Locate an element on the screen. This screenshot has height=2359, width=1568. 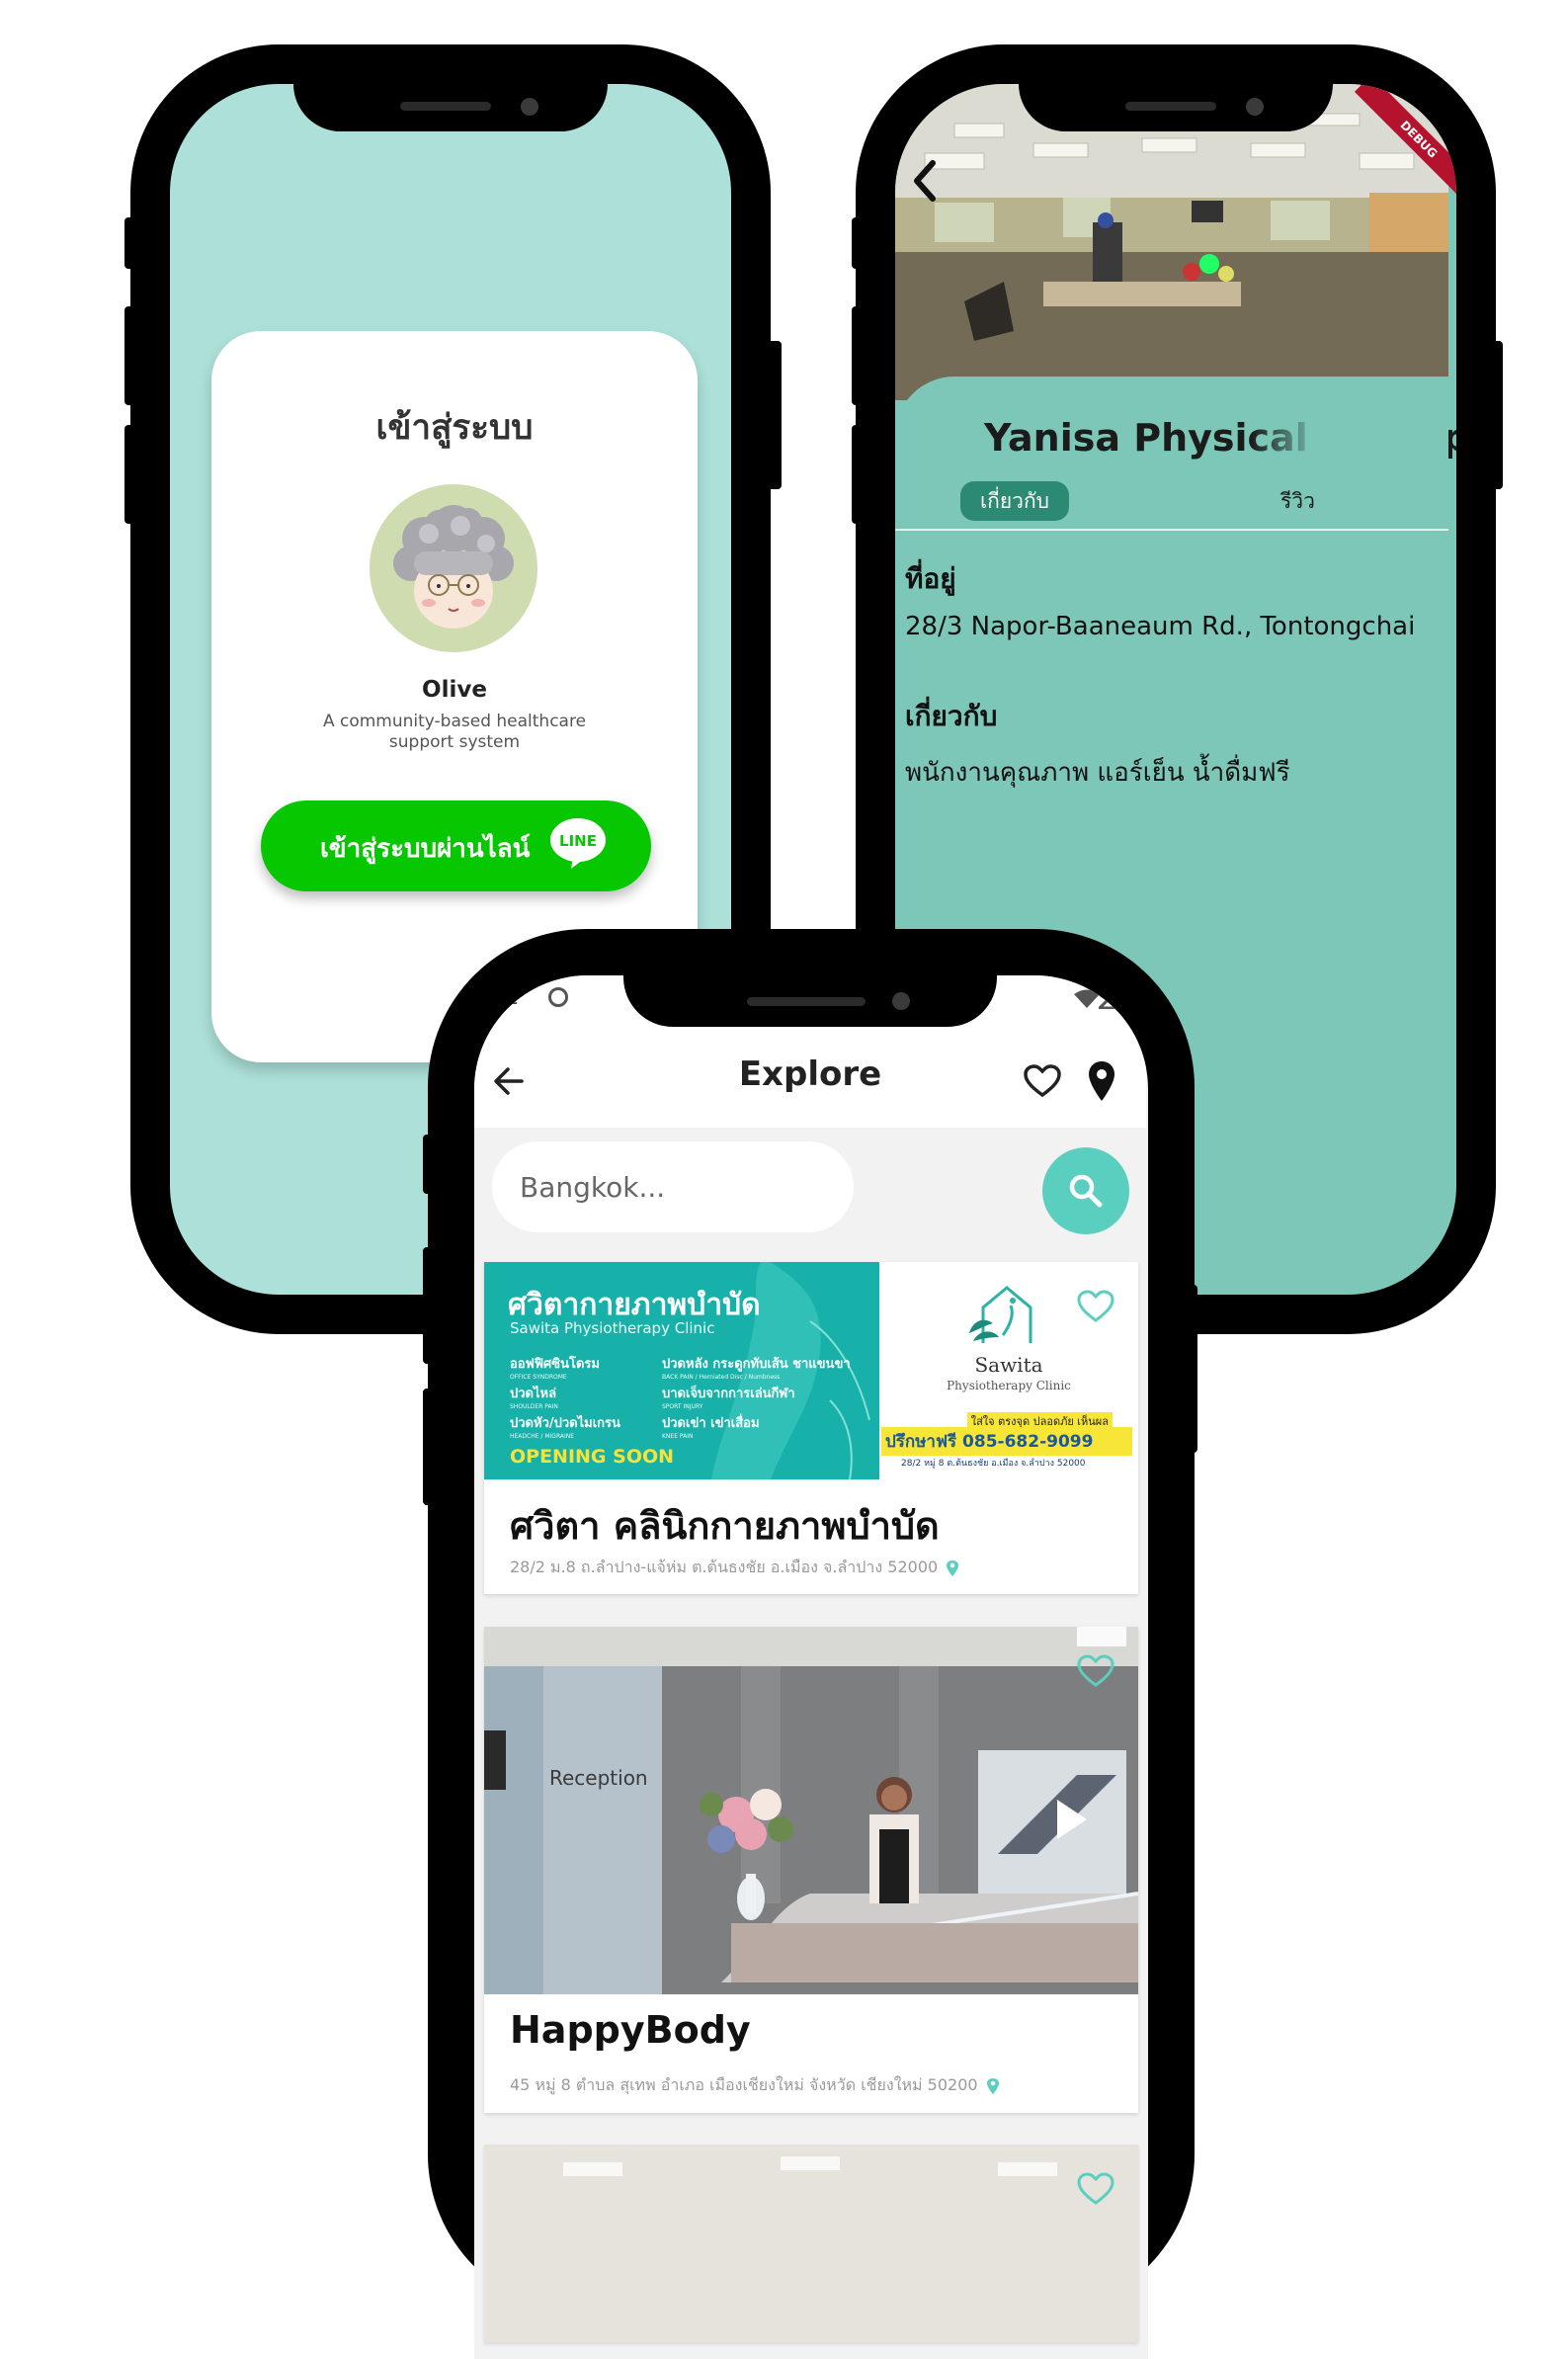
clinic-photo: Reception is located at coordinates (811, 1810).